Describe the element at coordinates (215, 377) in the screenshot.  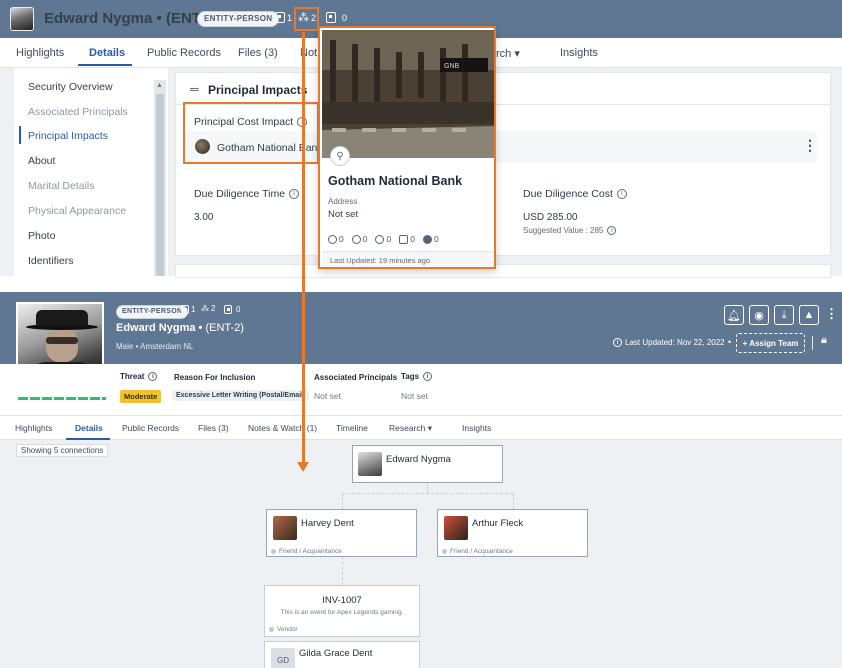
I see `reason-label: Reason For Inclusion` at that location.